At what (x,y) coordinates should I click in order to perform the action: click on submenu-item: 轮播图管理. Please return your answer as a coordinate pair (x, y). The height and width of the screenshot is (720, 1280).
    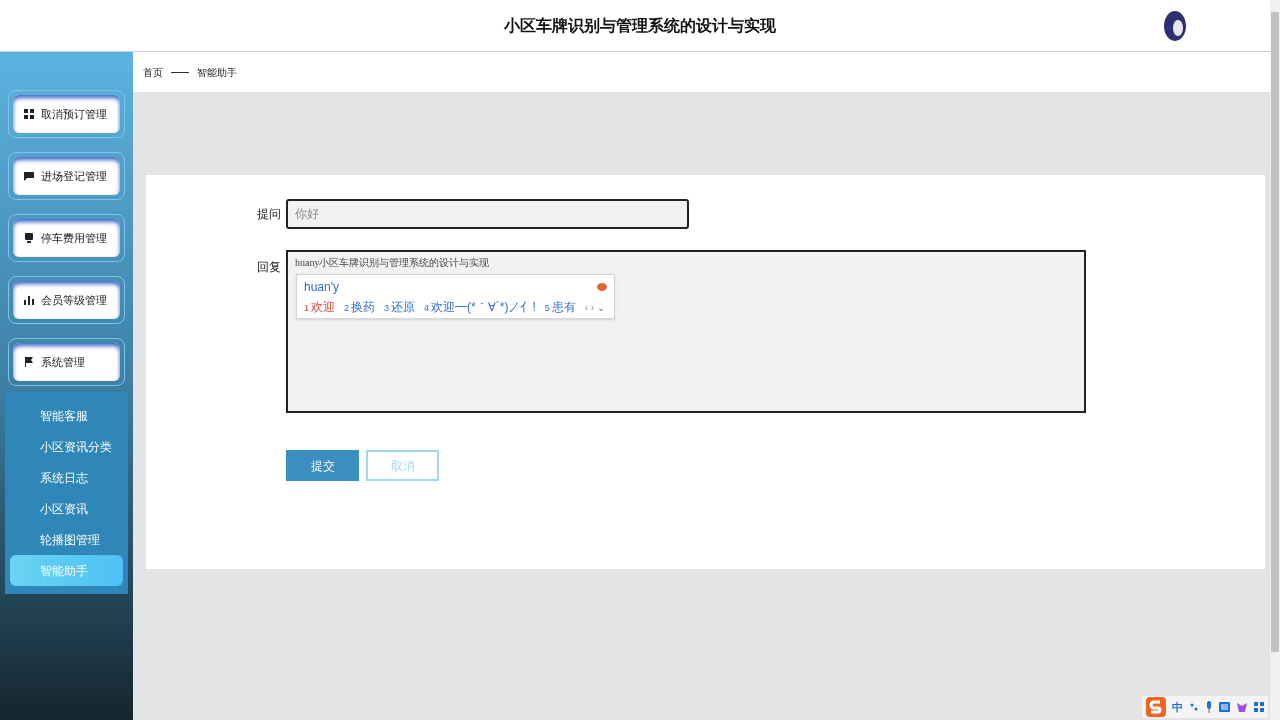
    Looking at the image, I should click on (66, 539).